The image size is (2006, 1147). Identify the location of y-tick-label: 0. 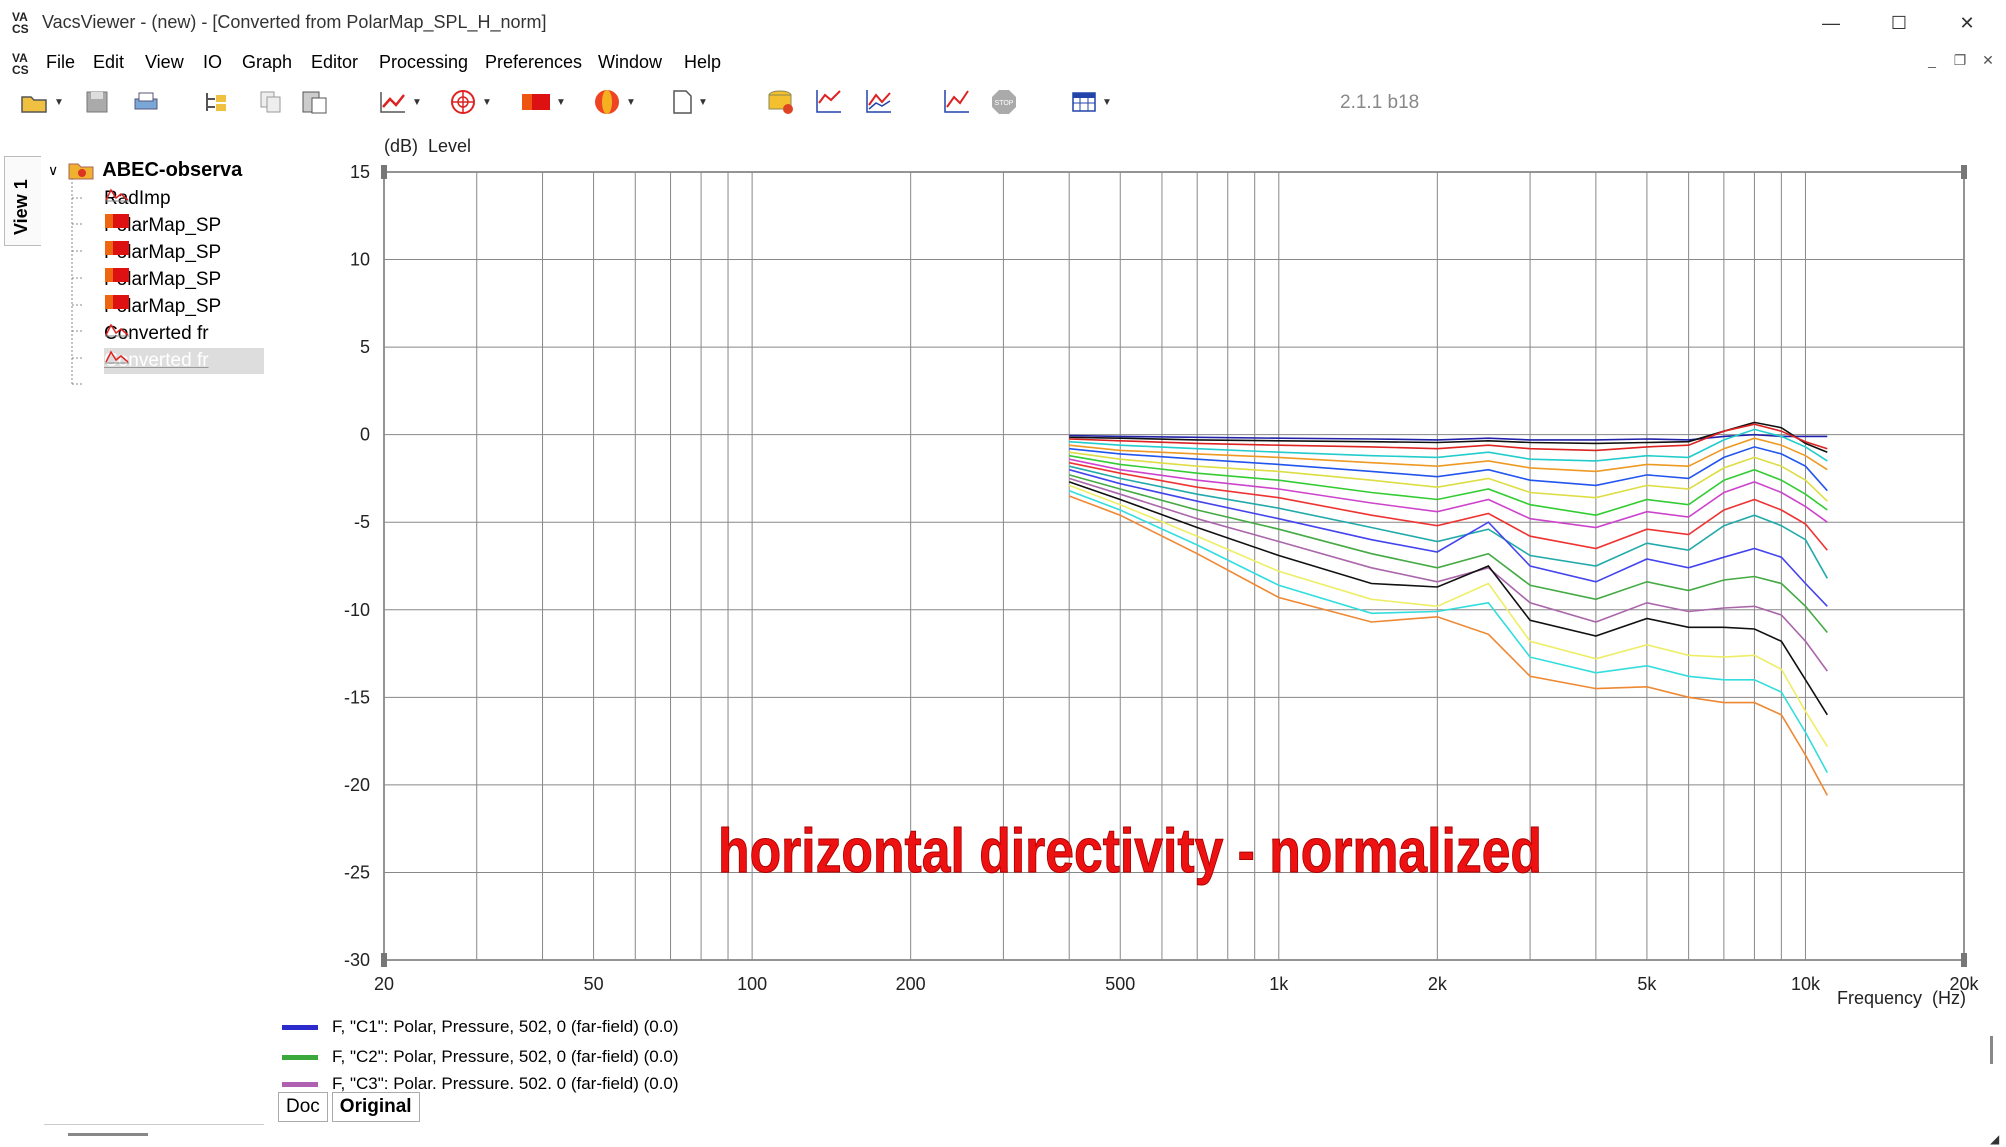
(365, 435).